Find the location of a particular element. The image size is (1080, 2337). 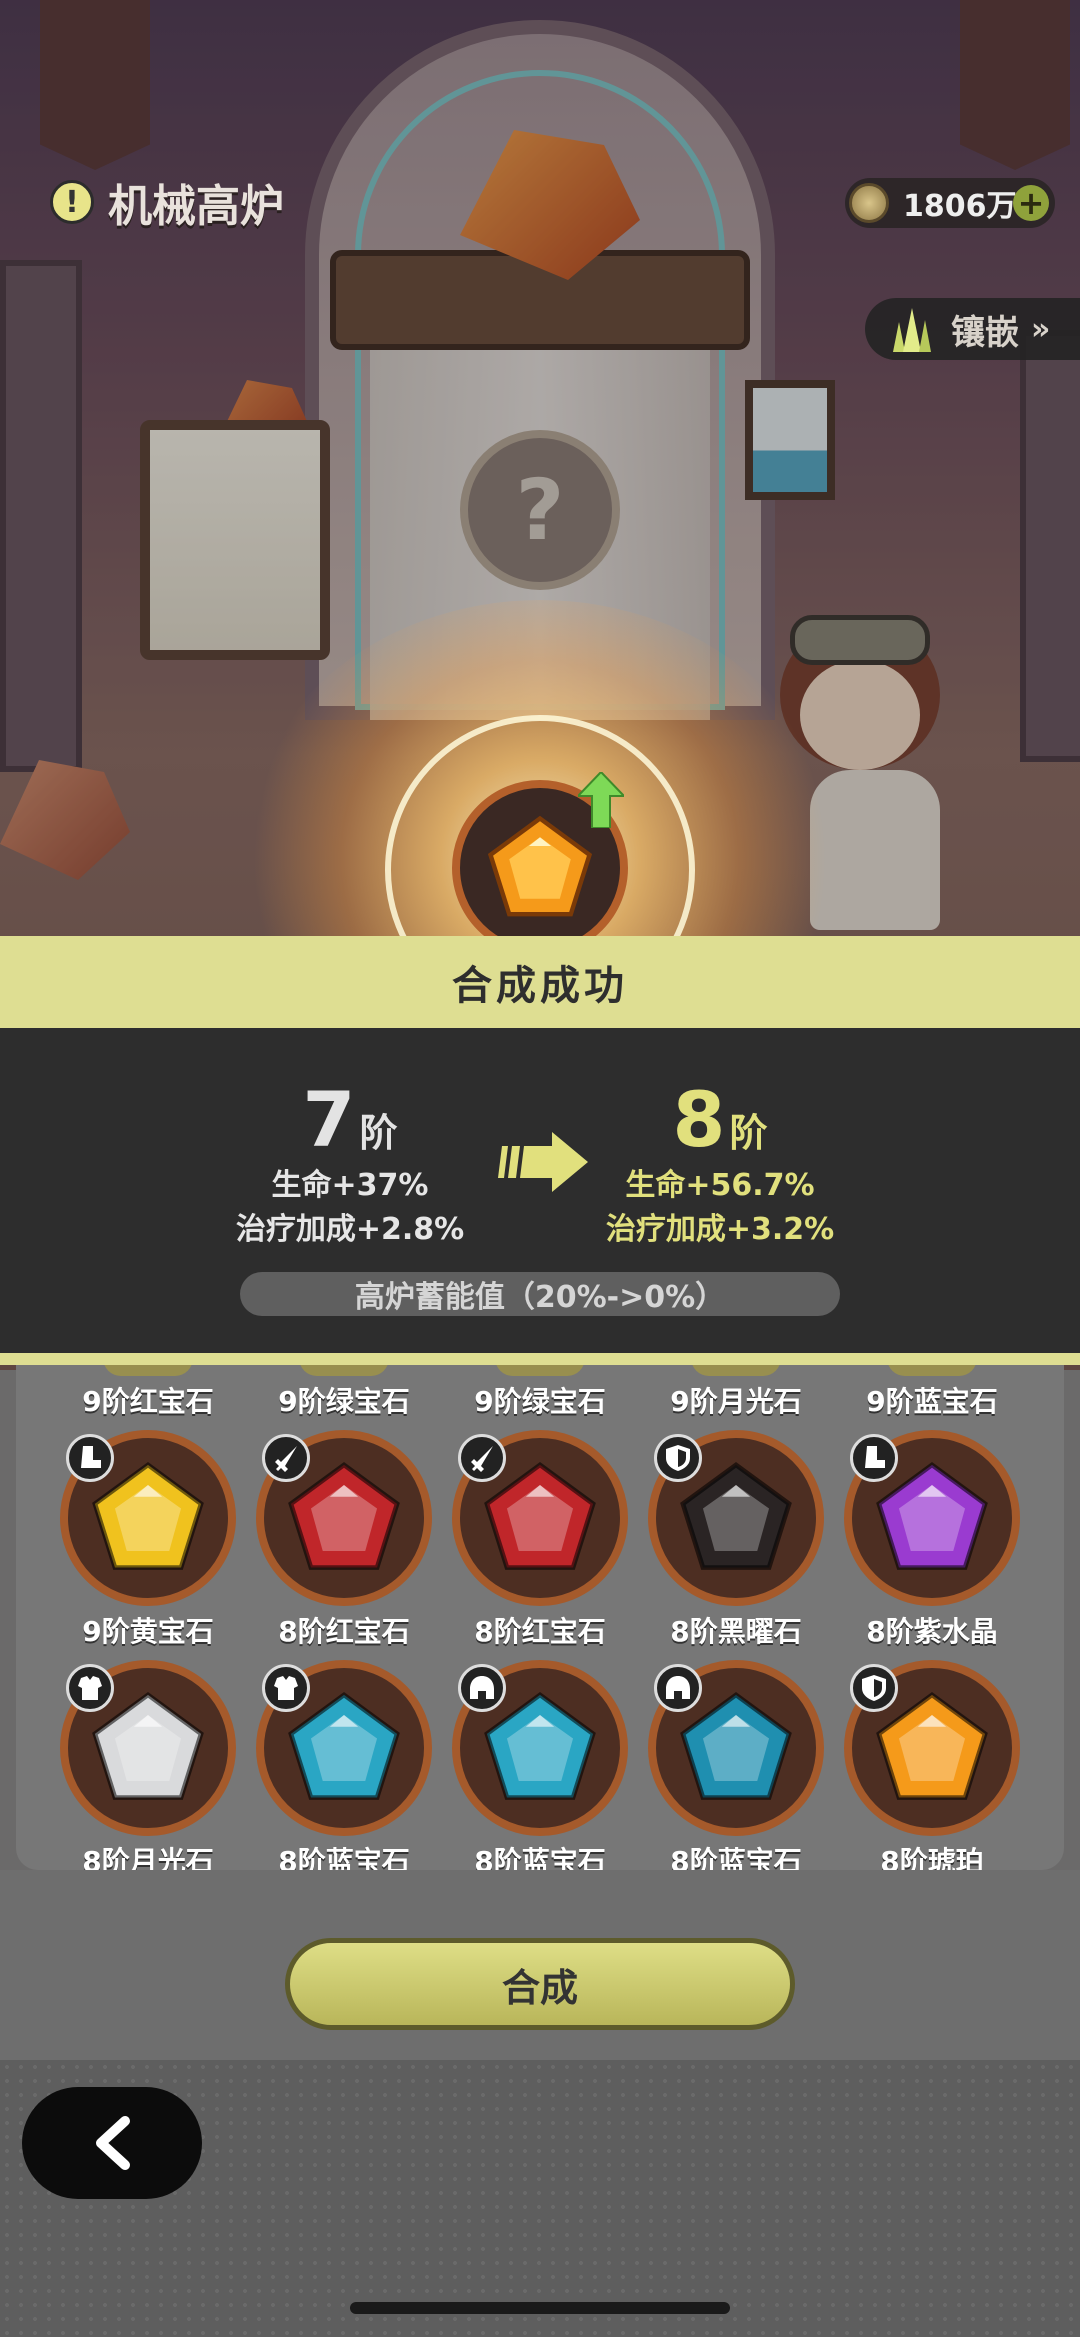

after-heal-stat: 治疗加成+3.2% is located at coordinates (720, 1229).